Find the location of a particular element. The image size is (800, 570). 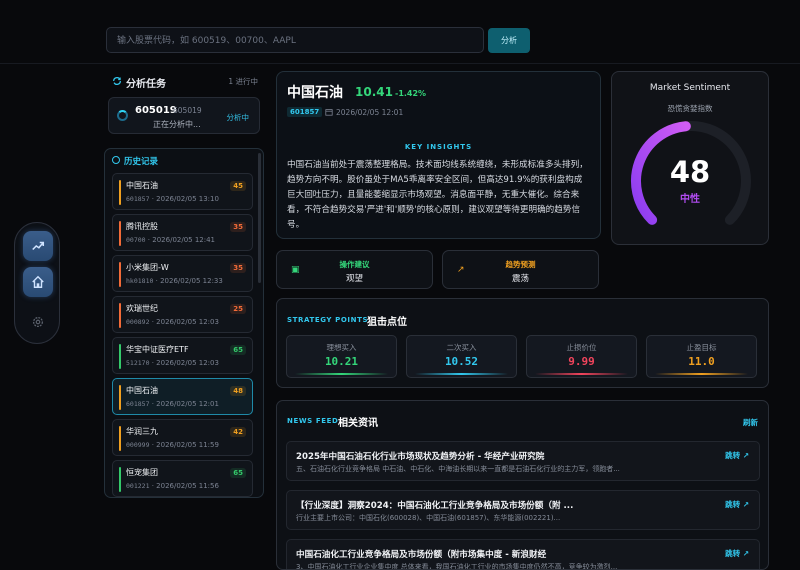

history-item-score: 65 is located at coordinates (238, 473).